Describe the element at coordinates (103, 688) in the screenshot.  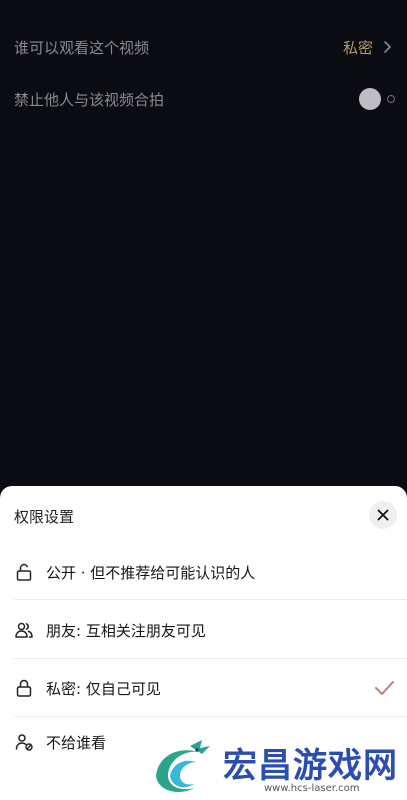
I see `option-private-label: 私密: 仅自己可见` at that location.